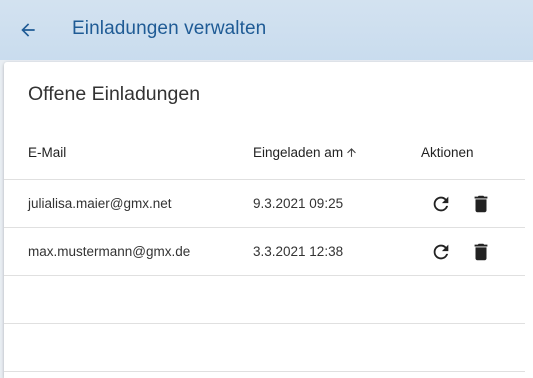  What do you see at coordinates (447, 152) in the screenshot?
I see `column-header-actions: Aktionen` at bounding box center [447, 152].